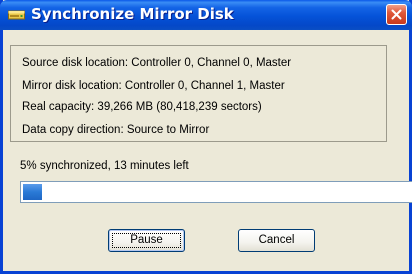  What do you see at coordinates (116, 130) in the screenshot?
I see `data-copy-direction: Data copy direction: Source to Mirror` at bounding box center [116, 130].